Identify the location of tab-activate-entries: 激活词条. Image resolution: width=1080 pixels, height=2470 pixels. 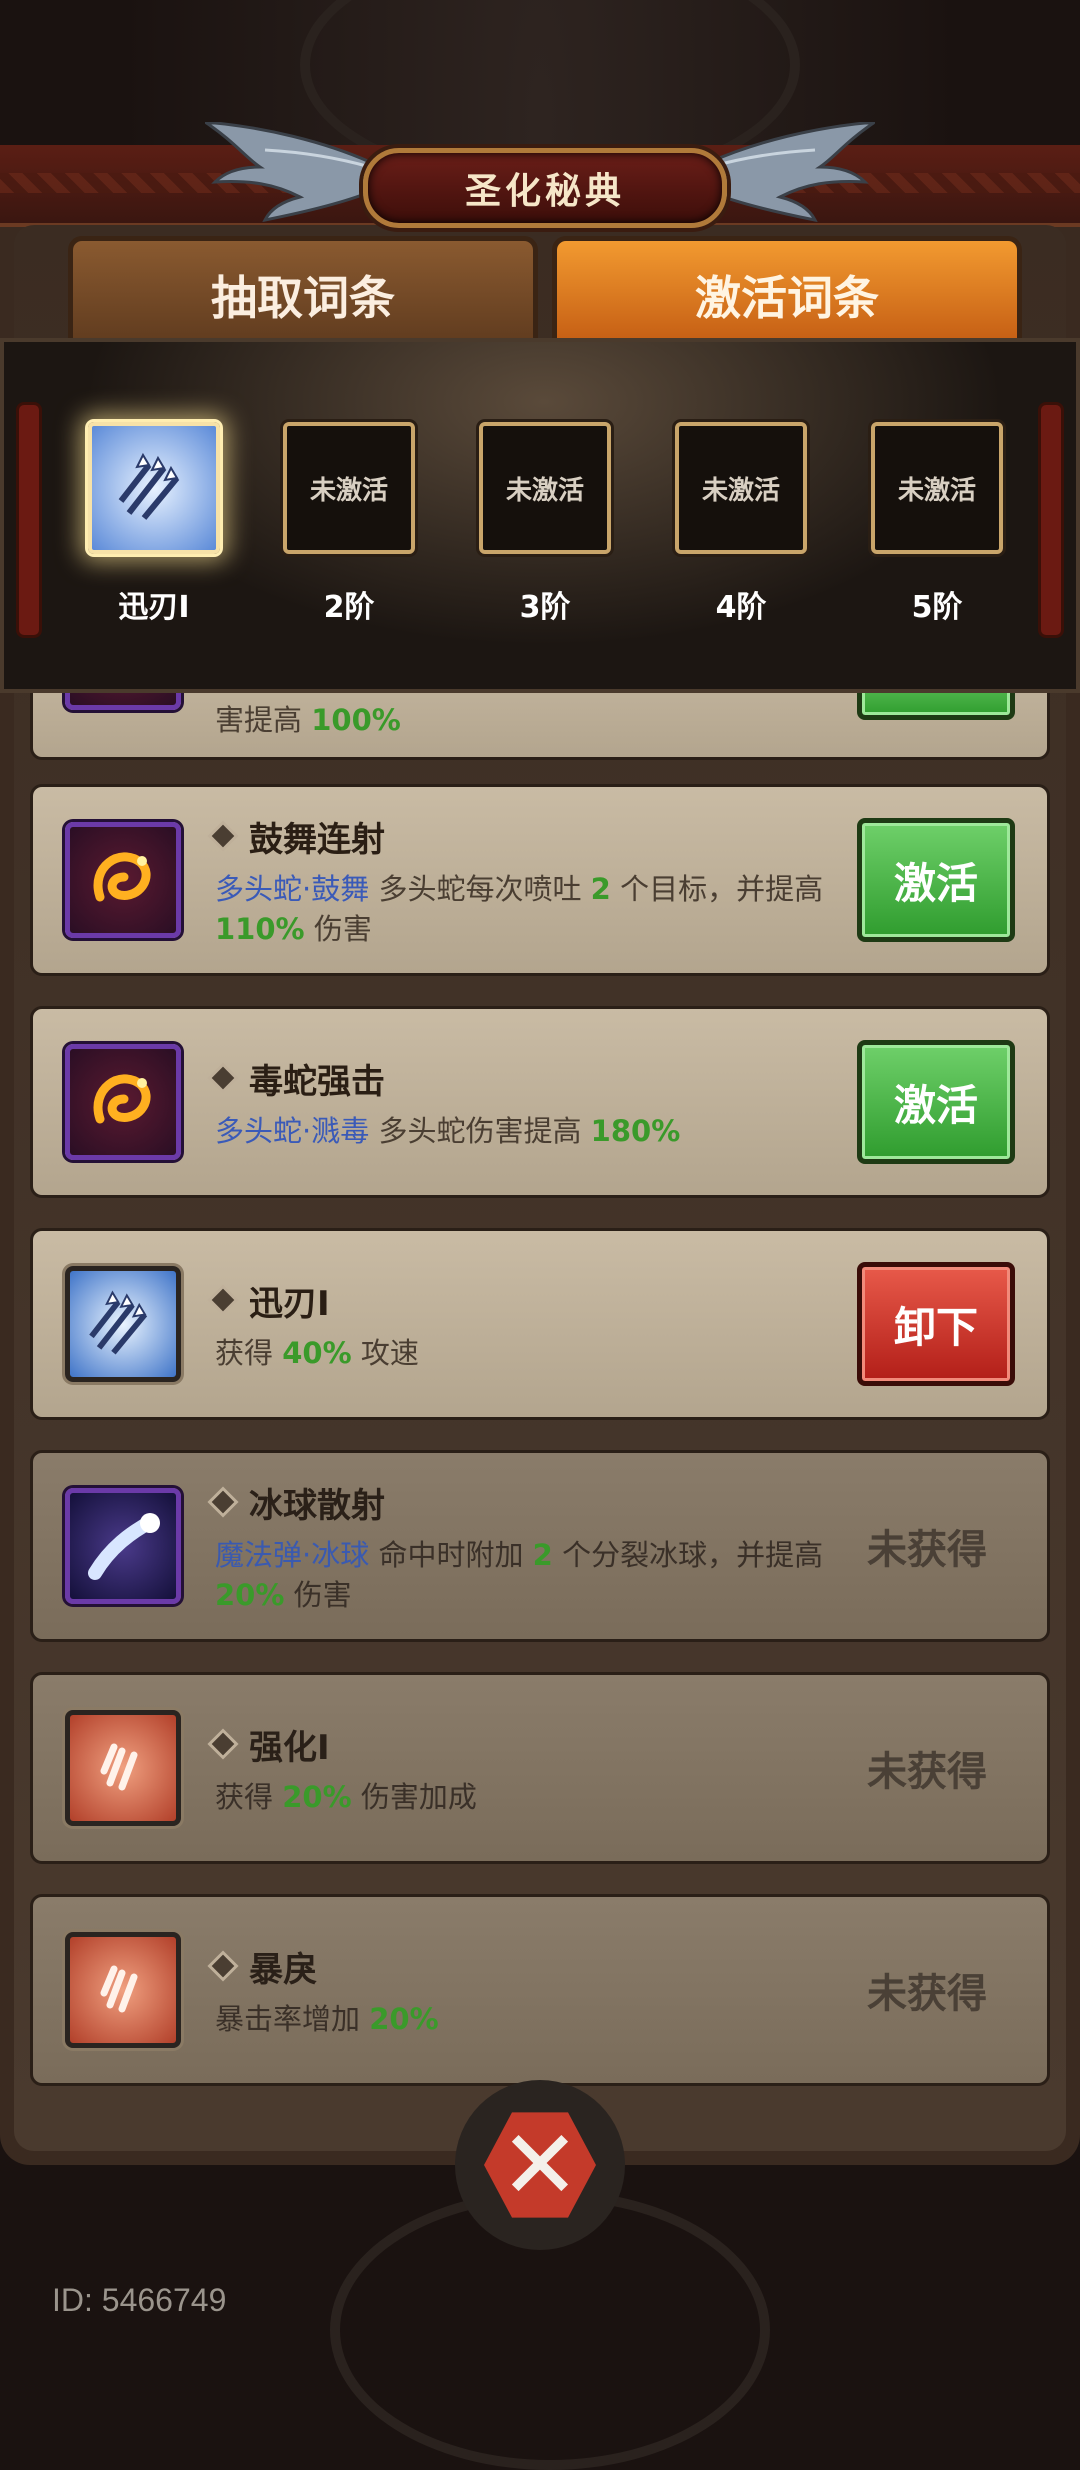
(787, 295).